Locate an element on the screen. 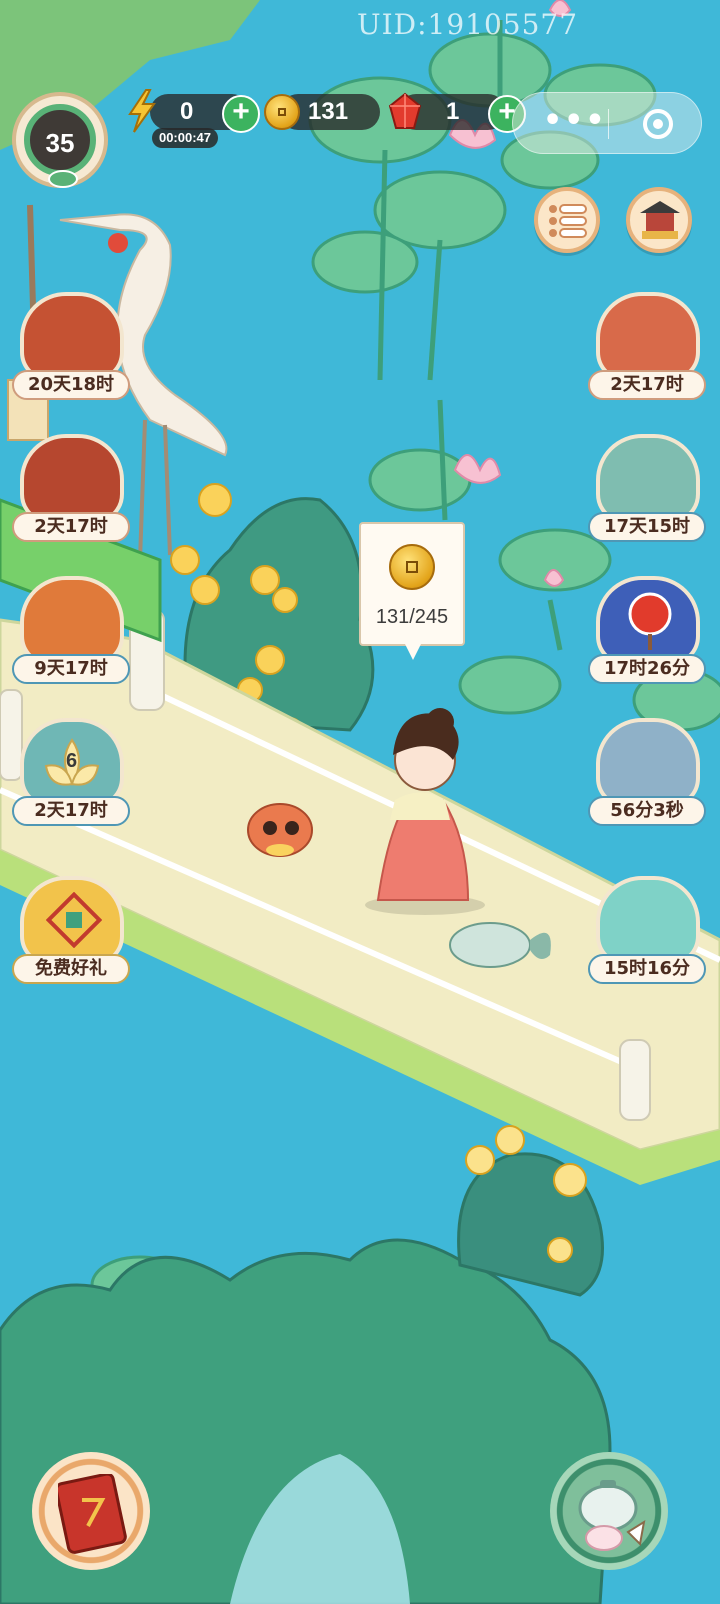 This screenshot has width=720, height=1604. coin-value: 131 is located at coordinates (328, 111).